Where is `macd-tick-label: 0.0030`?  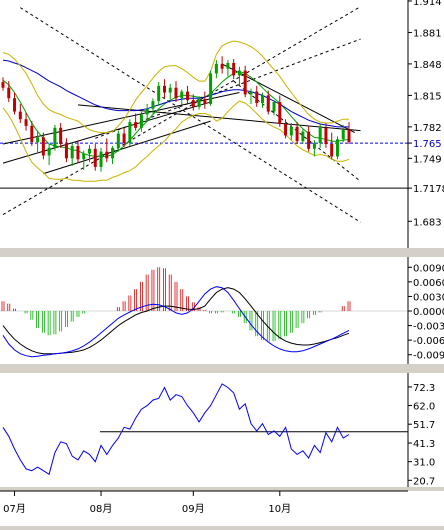 macd-tick-label: 0.0030 is located at coordinates (428, 297).